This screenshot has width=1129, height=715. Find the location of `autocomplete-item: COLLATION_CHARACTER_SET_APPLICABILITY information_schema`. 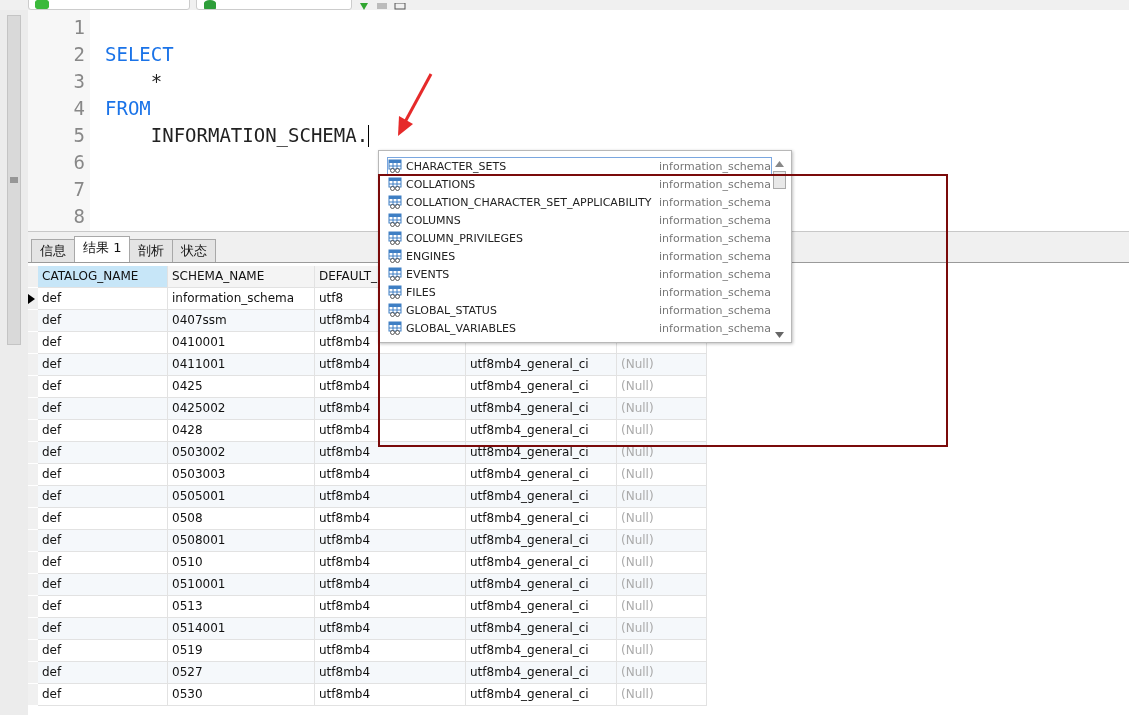

autocomplete-item: COLLATION_CHARACTER_SET_APPLICABILITY information_schema is located at coordinates (579, 202).